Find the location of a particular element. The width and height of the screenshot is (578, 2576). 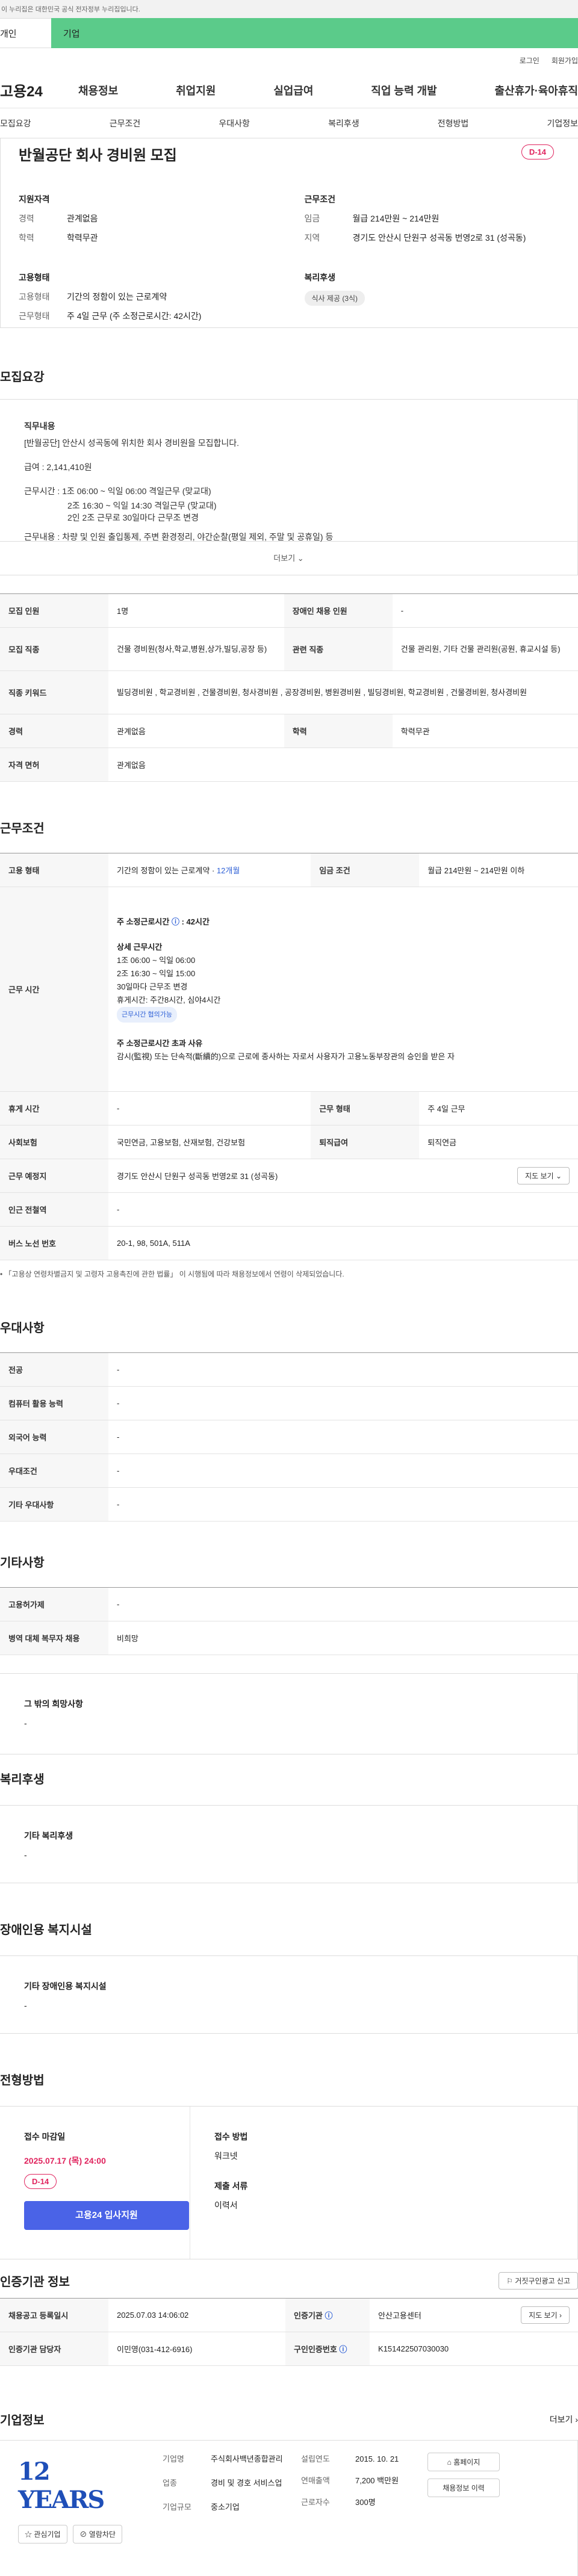

gov-banner: 이 누리집은 대한민국 공식 전자정부 누리집입니다. is located at coordinates (289, 9).